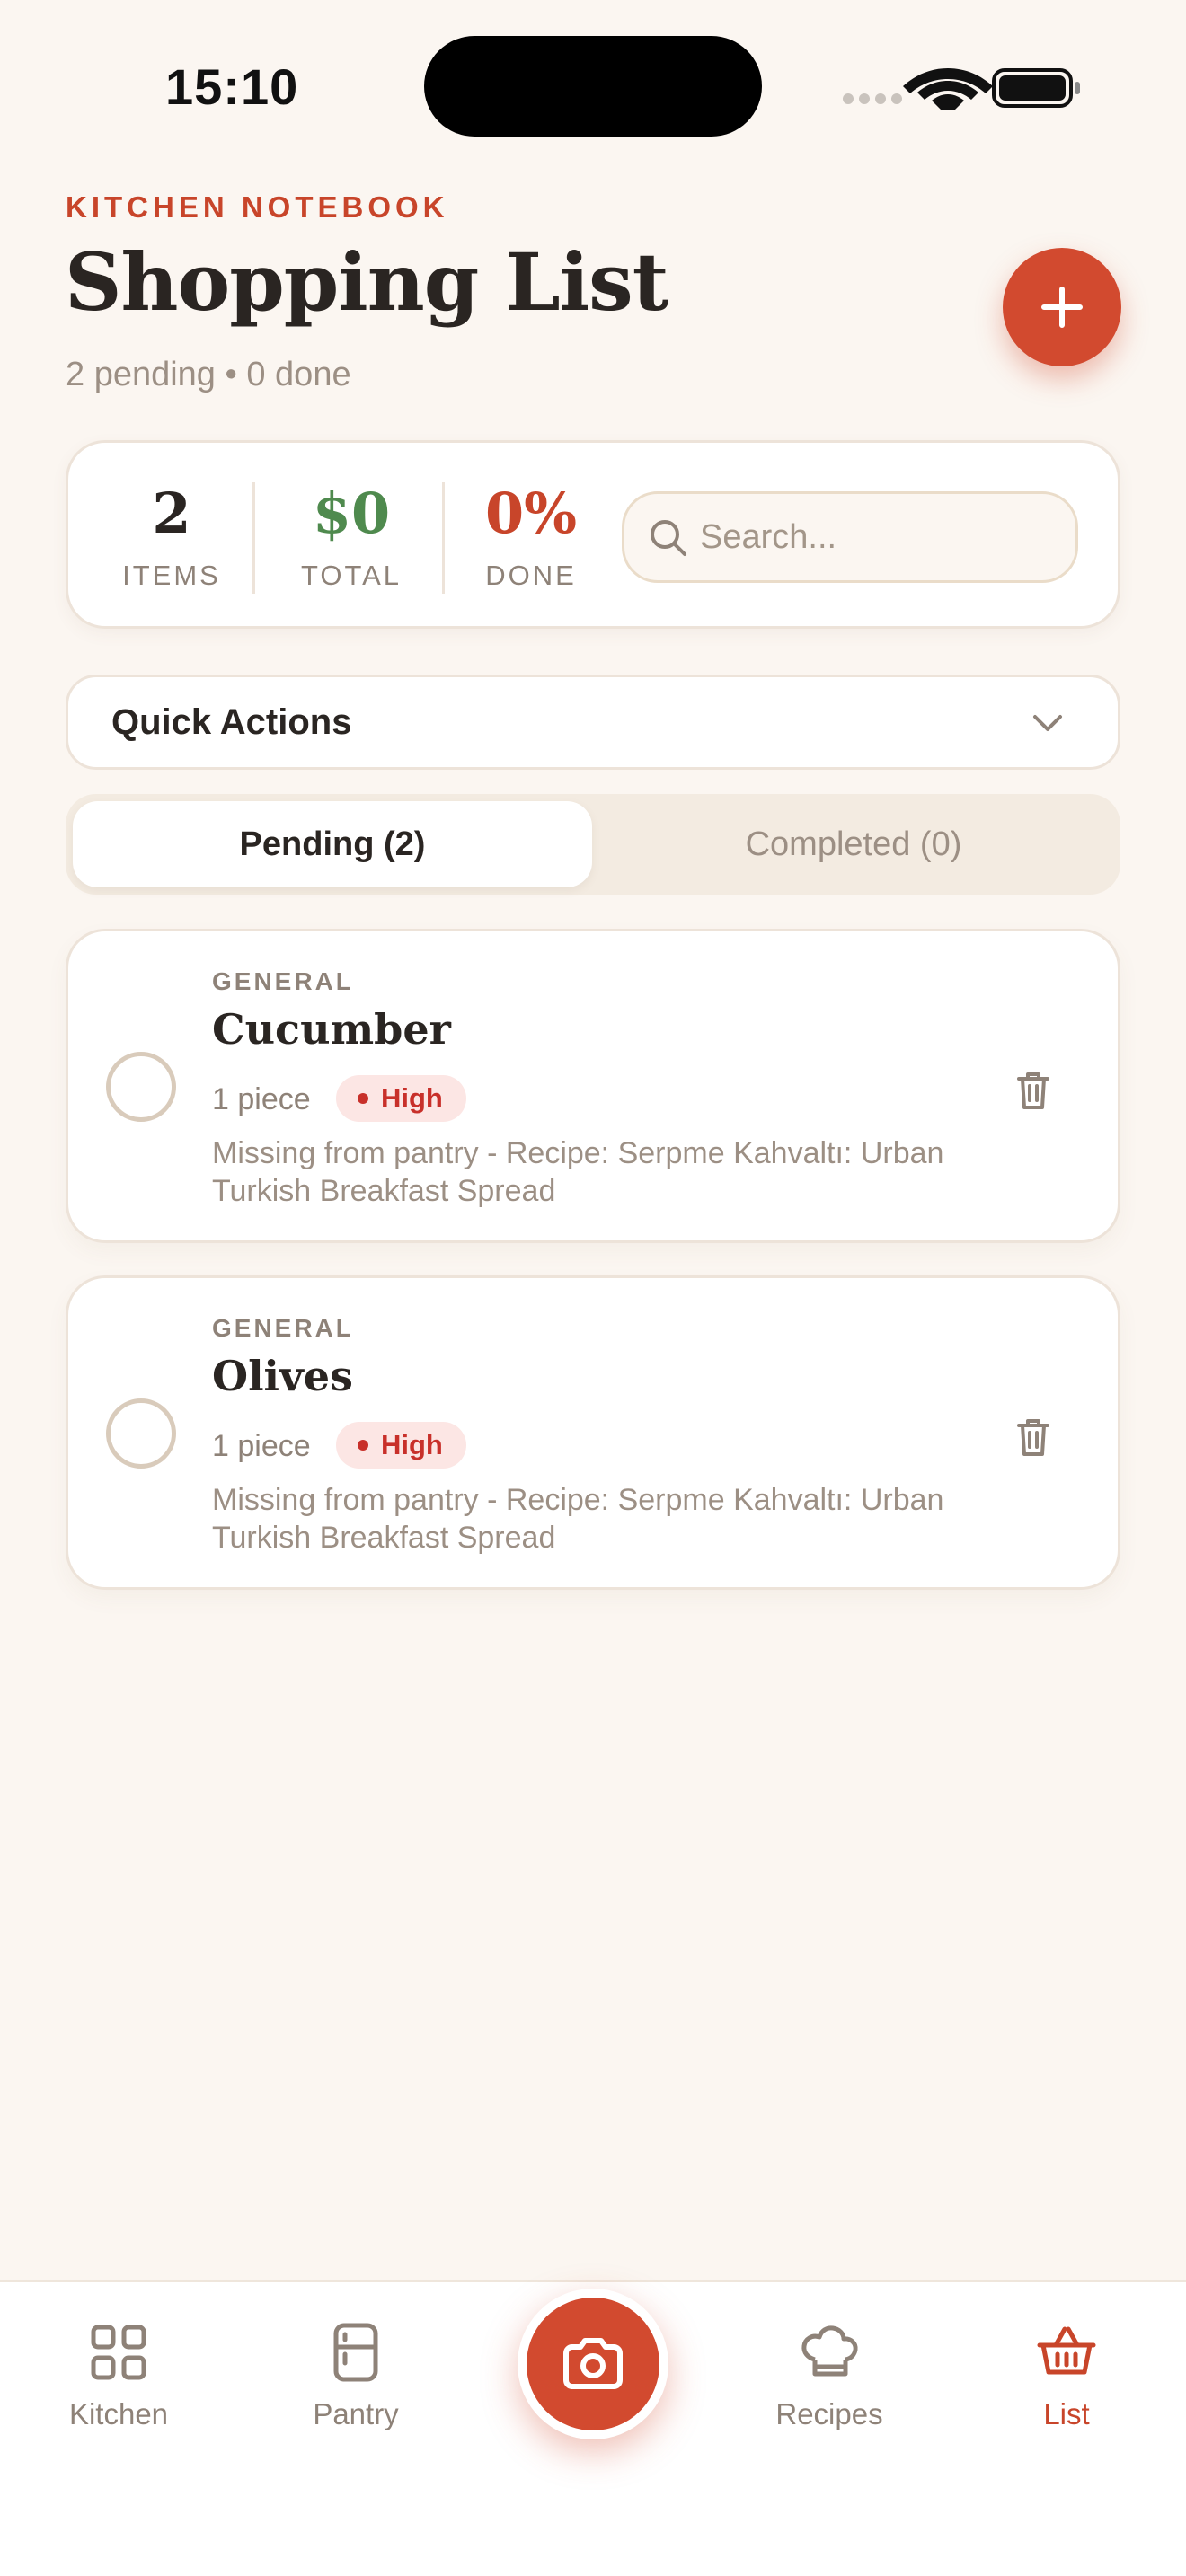  I want to click on nav-list: List, so click(1066, 2372).